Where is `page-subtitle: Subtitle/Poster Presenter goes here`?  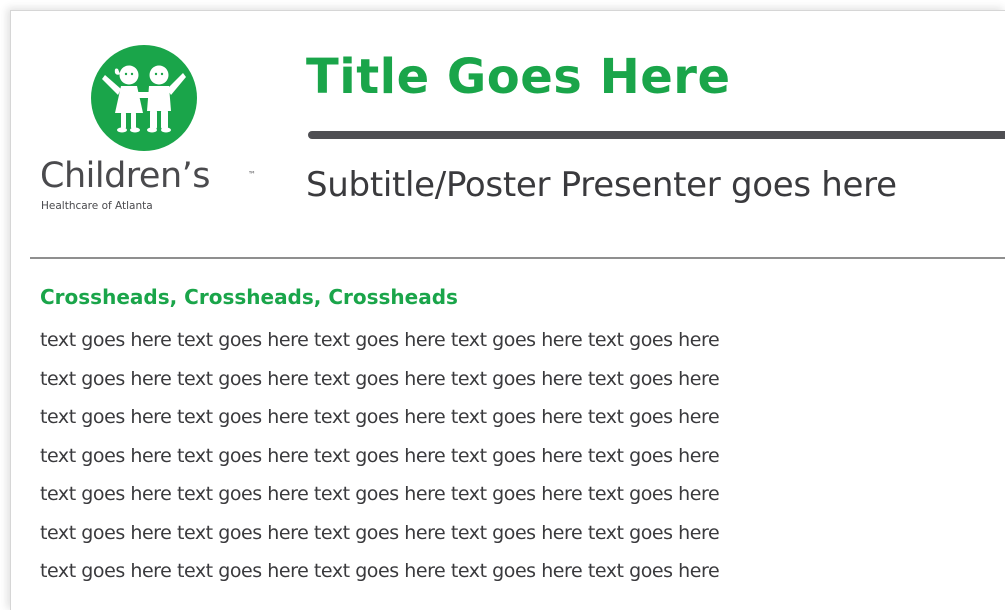 page-subtitle: Subtitle/Poster Presenter goes here is located at coordinates (601, 185).